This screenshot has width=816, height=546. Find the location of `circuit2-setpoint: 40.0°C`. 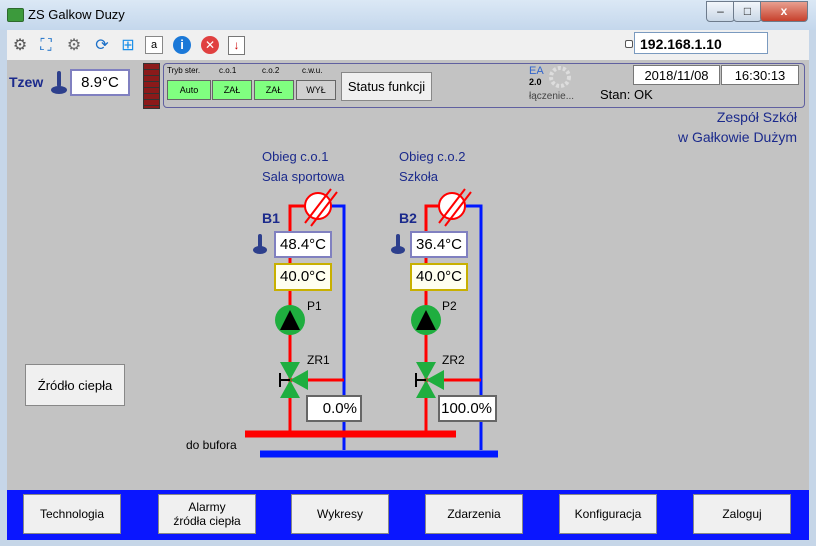

circuit2-setpoint: 40.0°C is located at coordinates (439, 277).